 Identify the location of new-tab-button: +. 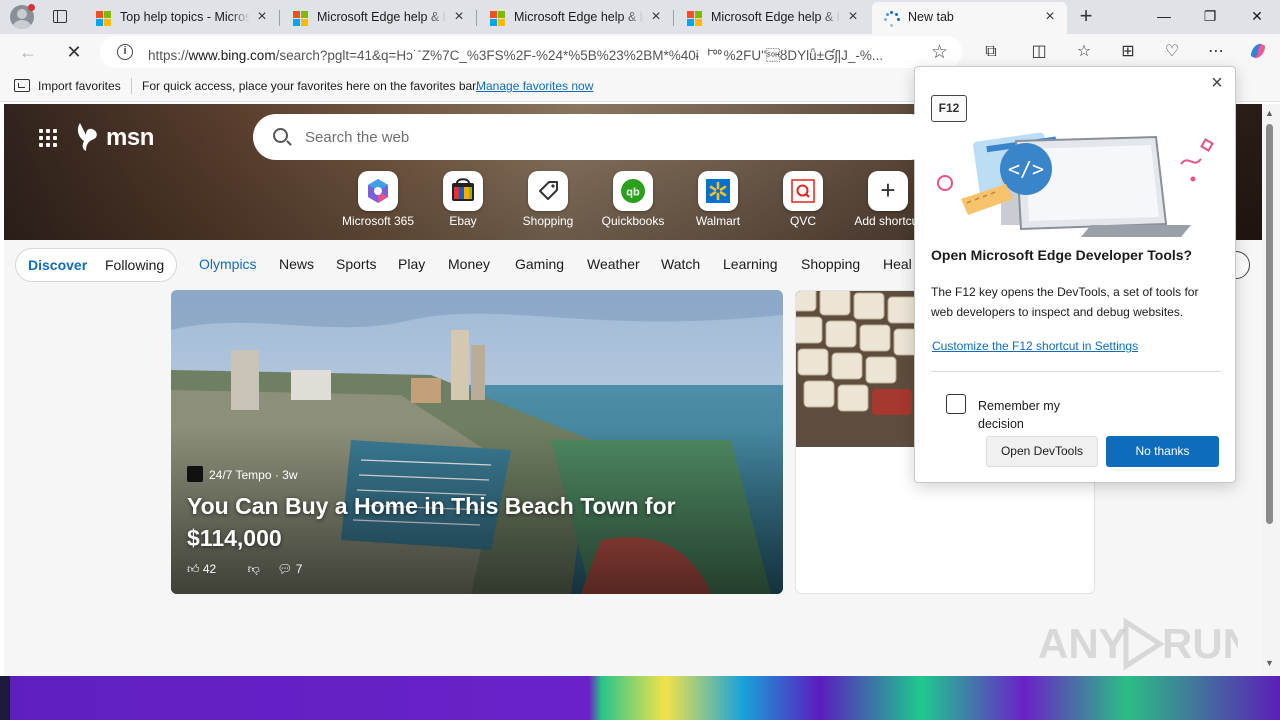
(1086, 16).